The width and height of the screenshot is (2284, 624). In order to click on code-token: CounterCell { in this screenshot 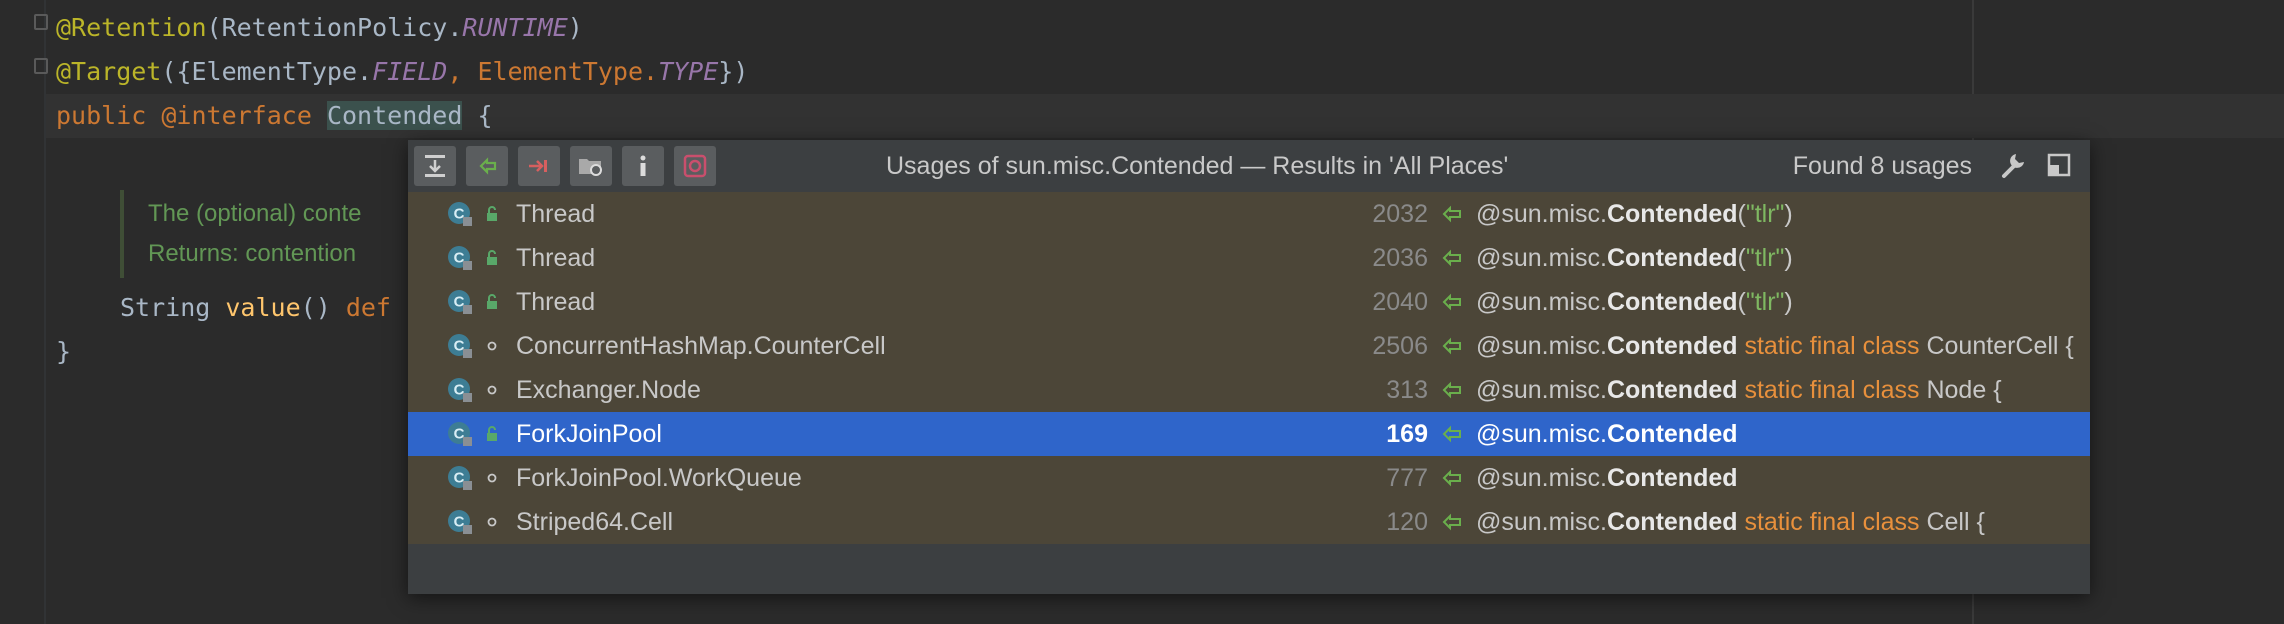, I will do `click(1996, 346)`.